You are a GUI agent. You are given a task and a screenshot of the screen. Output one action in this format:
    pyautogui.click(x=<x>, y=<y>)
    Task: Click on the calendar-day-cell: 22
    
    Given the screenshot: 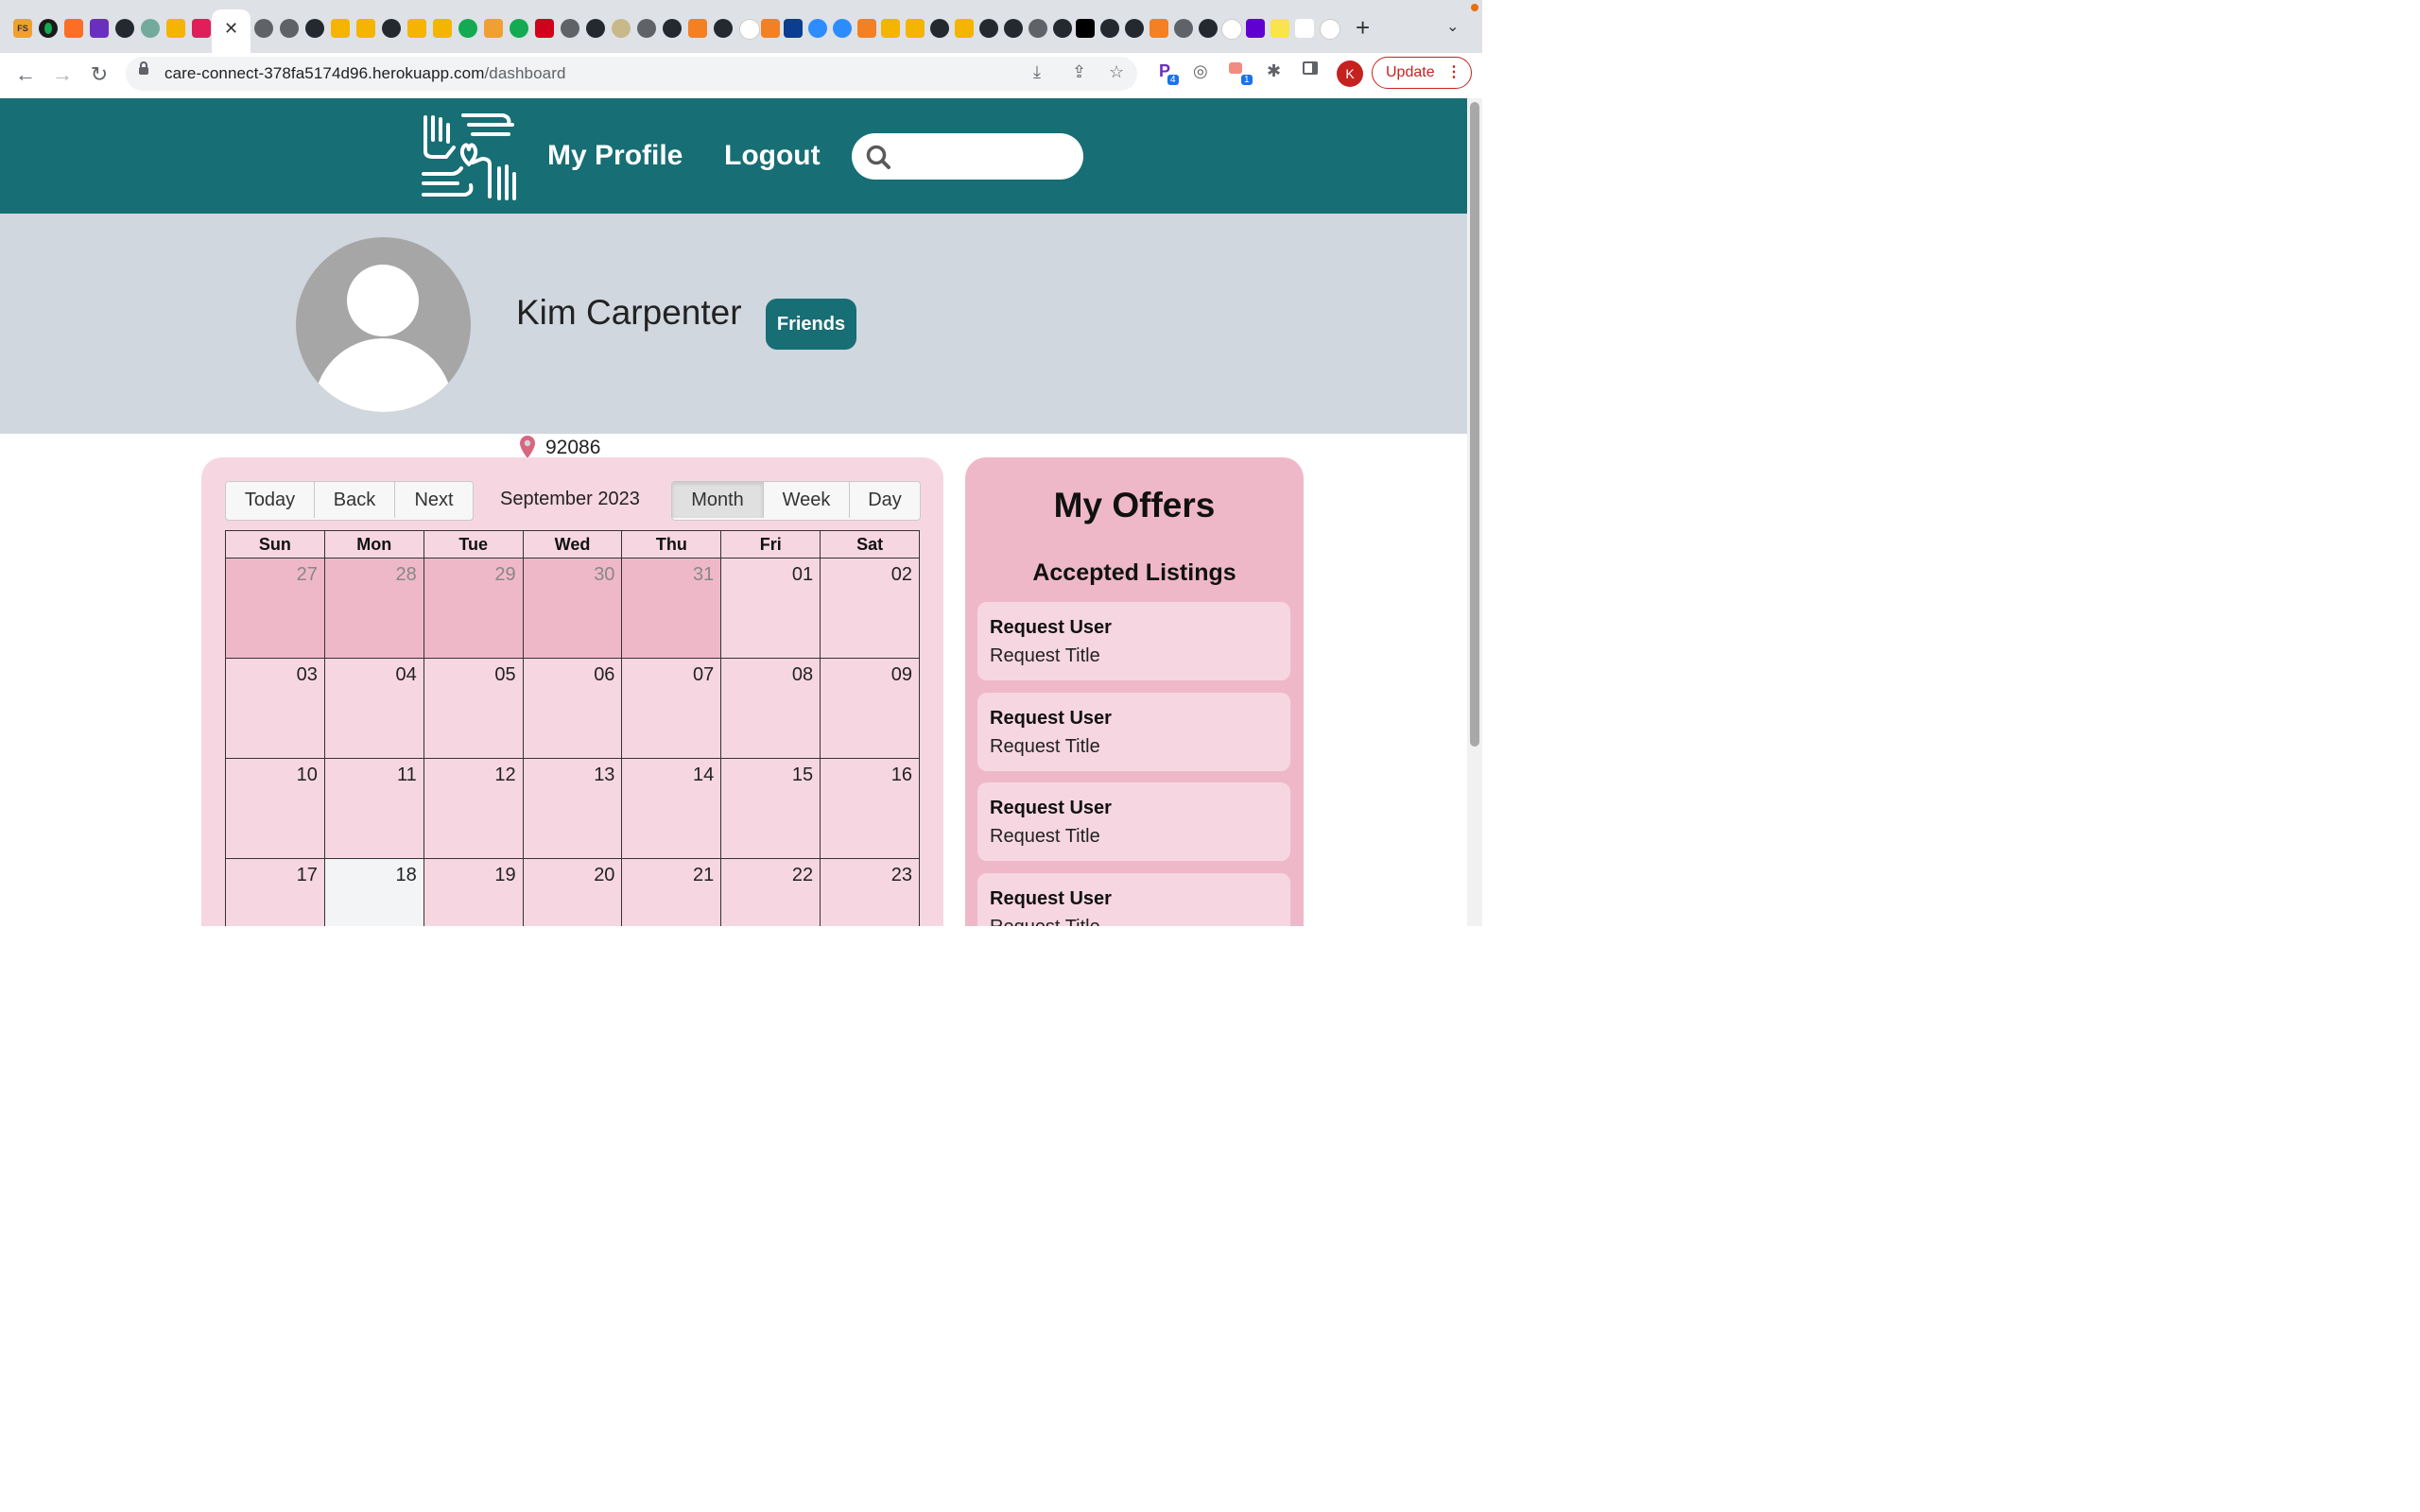 What is the action you would take?
    pyautogui.click(x=771, y=892)
    